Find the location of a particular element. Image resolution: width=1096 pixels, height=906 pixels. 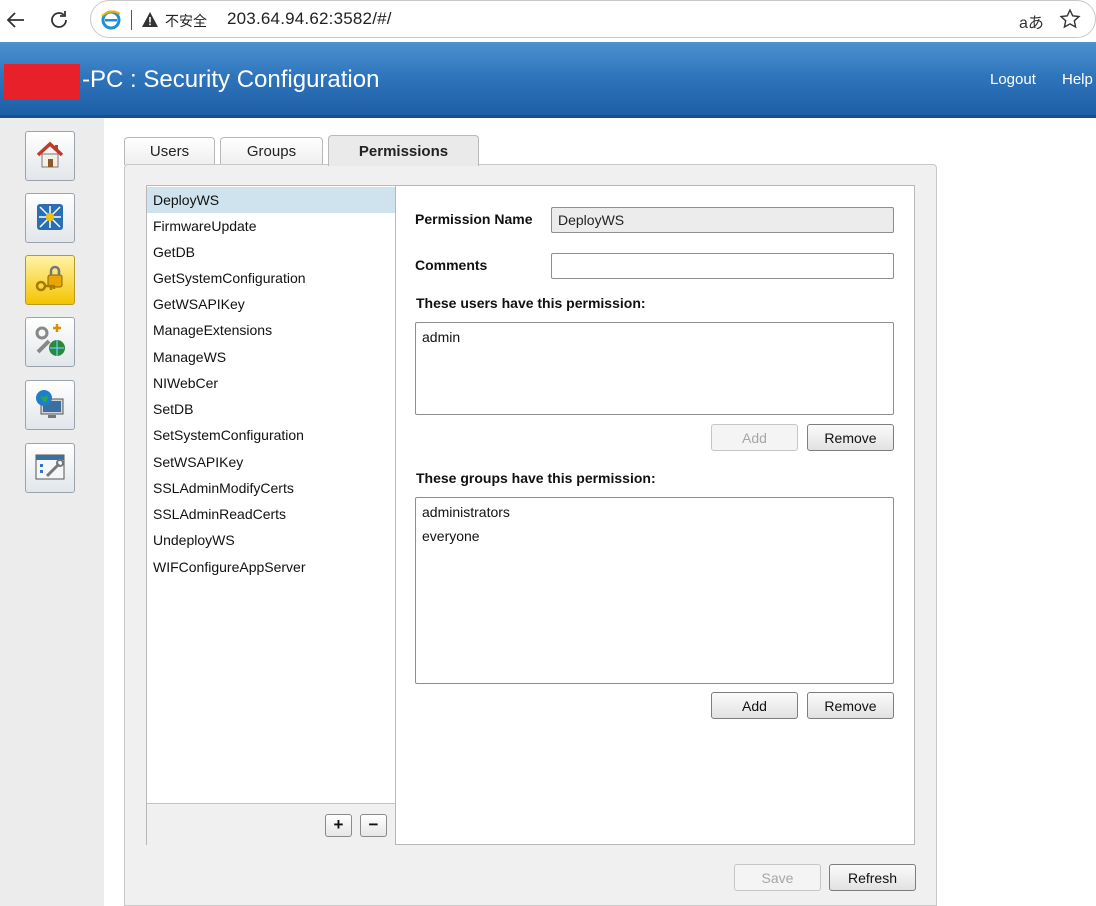

globe-monitor-icon is located at coordinates (50, 405).